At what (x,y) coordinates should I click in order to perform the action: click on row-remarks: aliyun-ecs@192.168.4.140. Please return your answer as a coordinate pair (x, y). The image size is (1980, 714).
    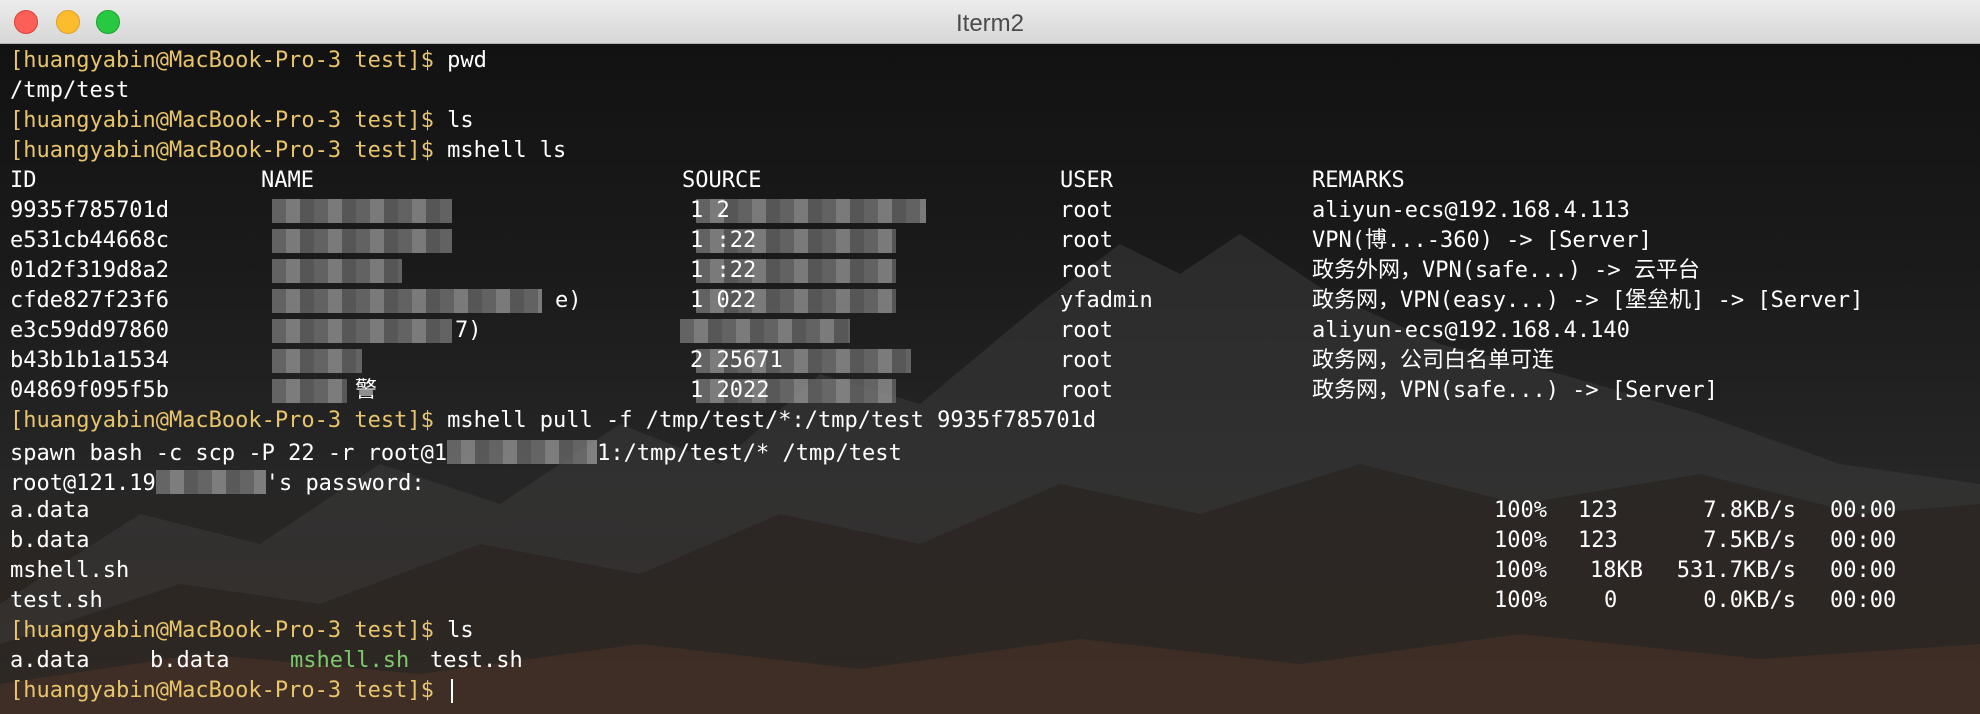
    Looking at the image, I should click on (1471, 330).